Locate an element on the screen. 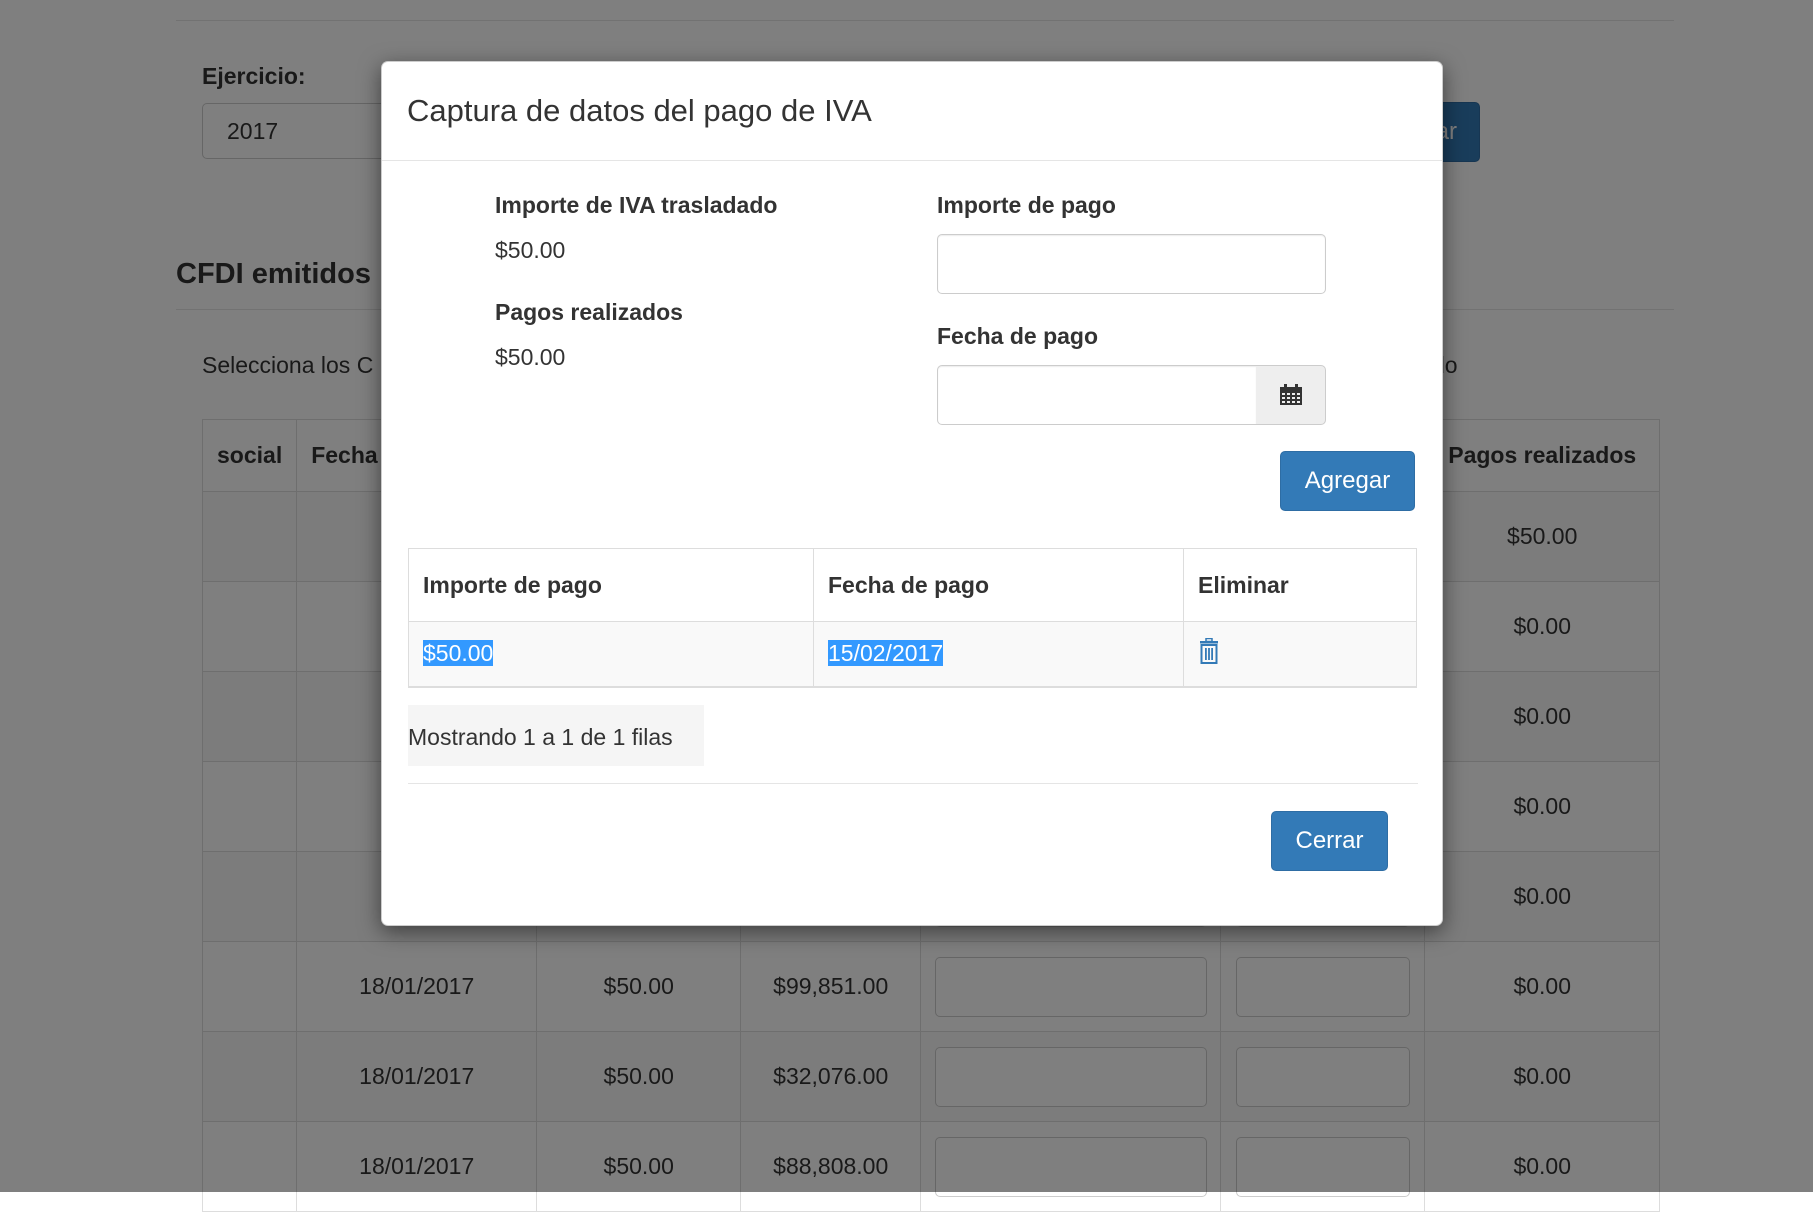 The width and height of the screenshot is (1813, 1212). cell-delete is located at coordinates (1300, 654).